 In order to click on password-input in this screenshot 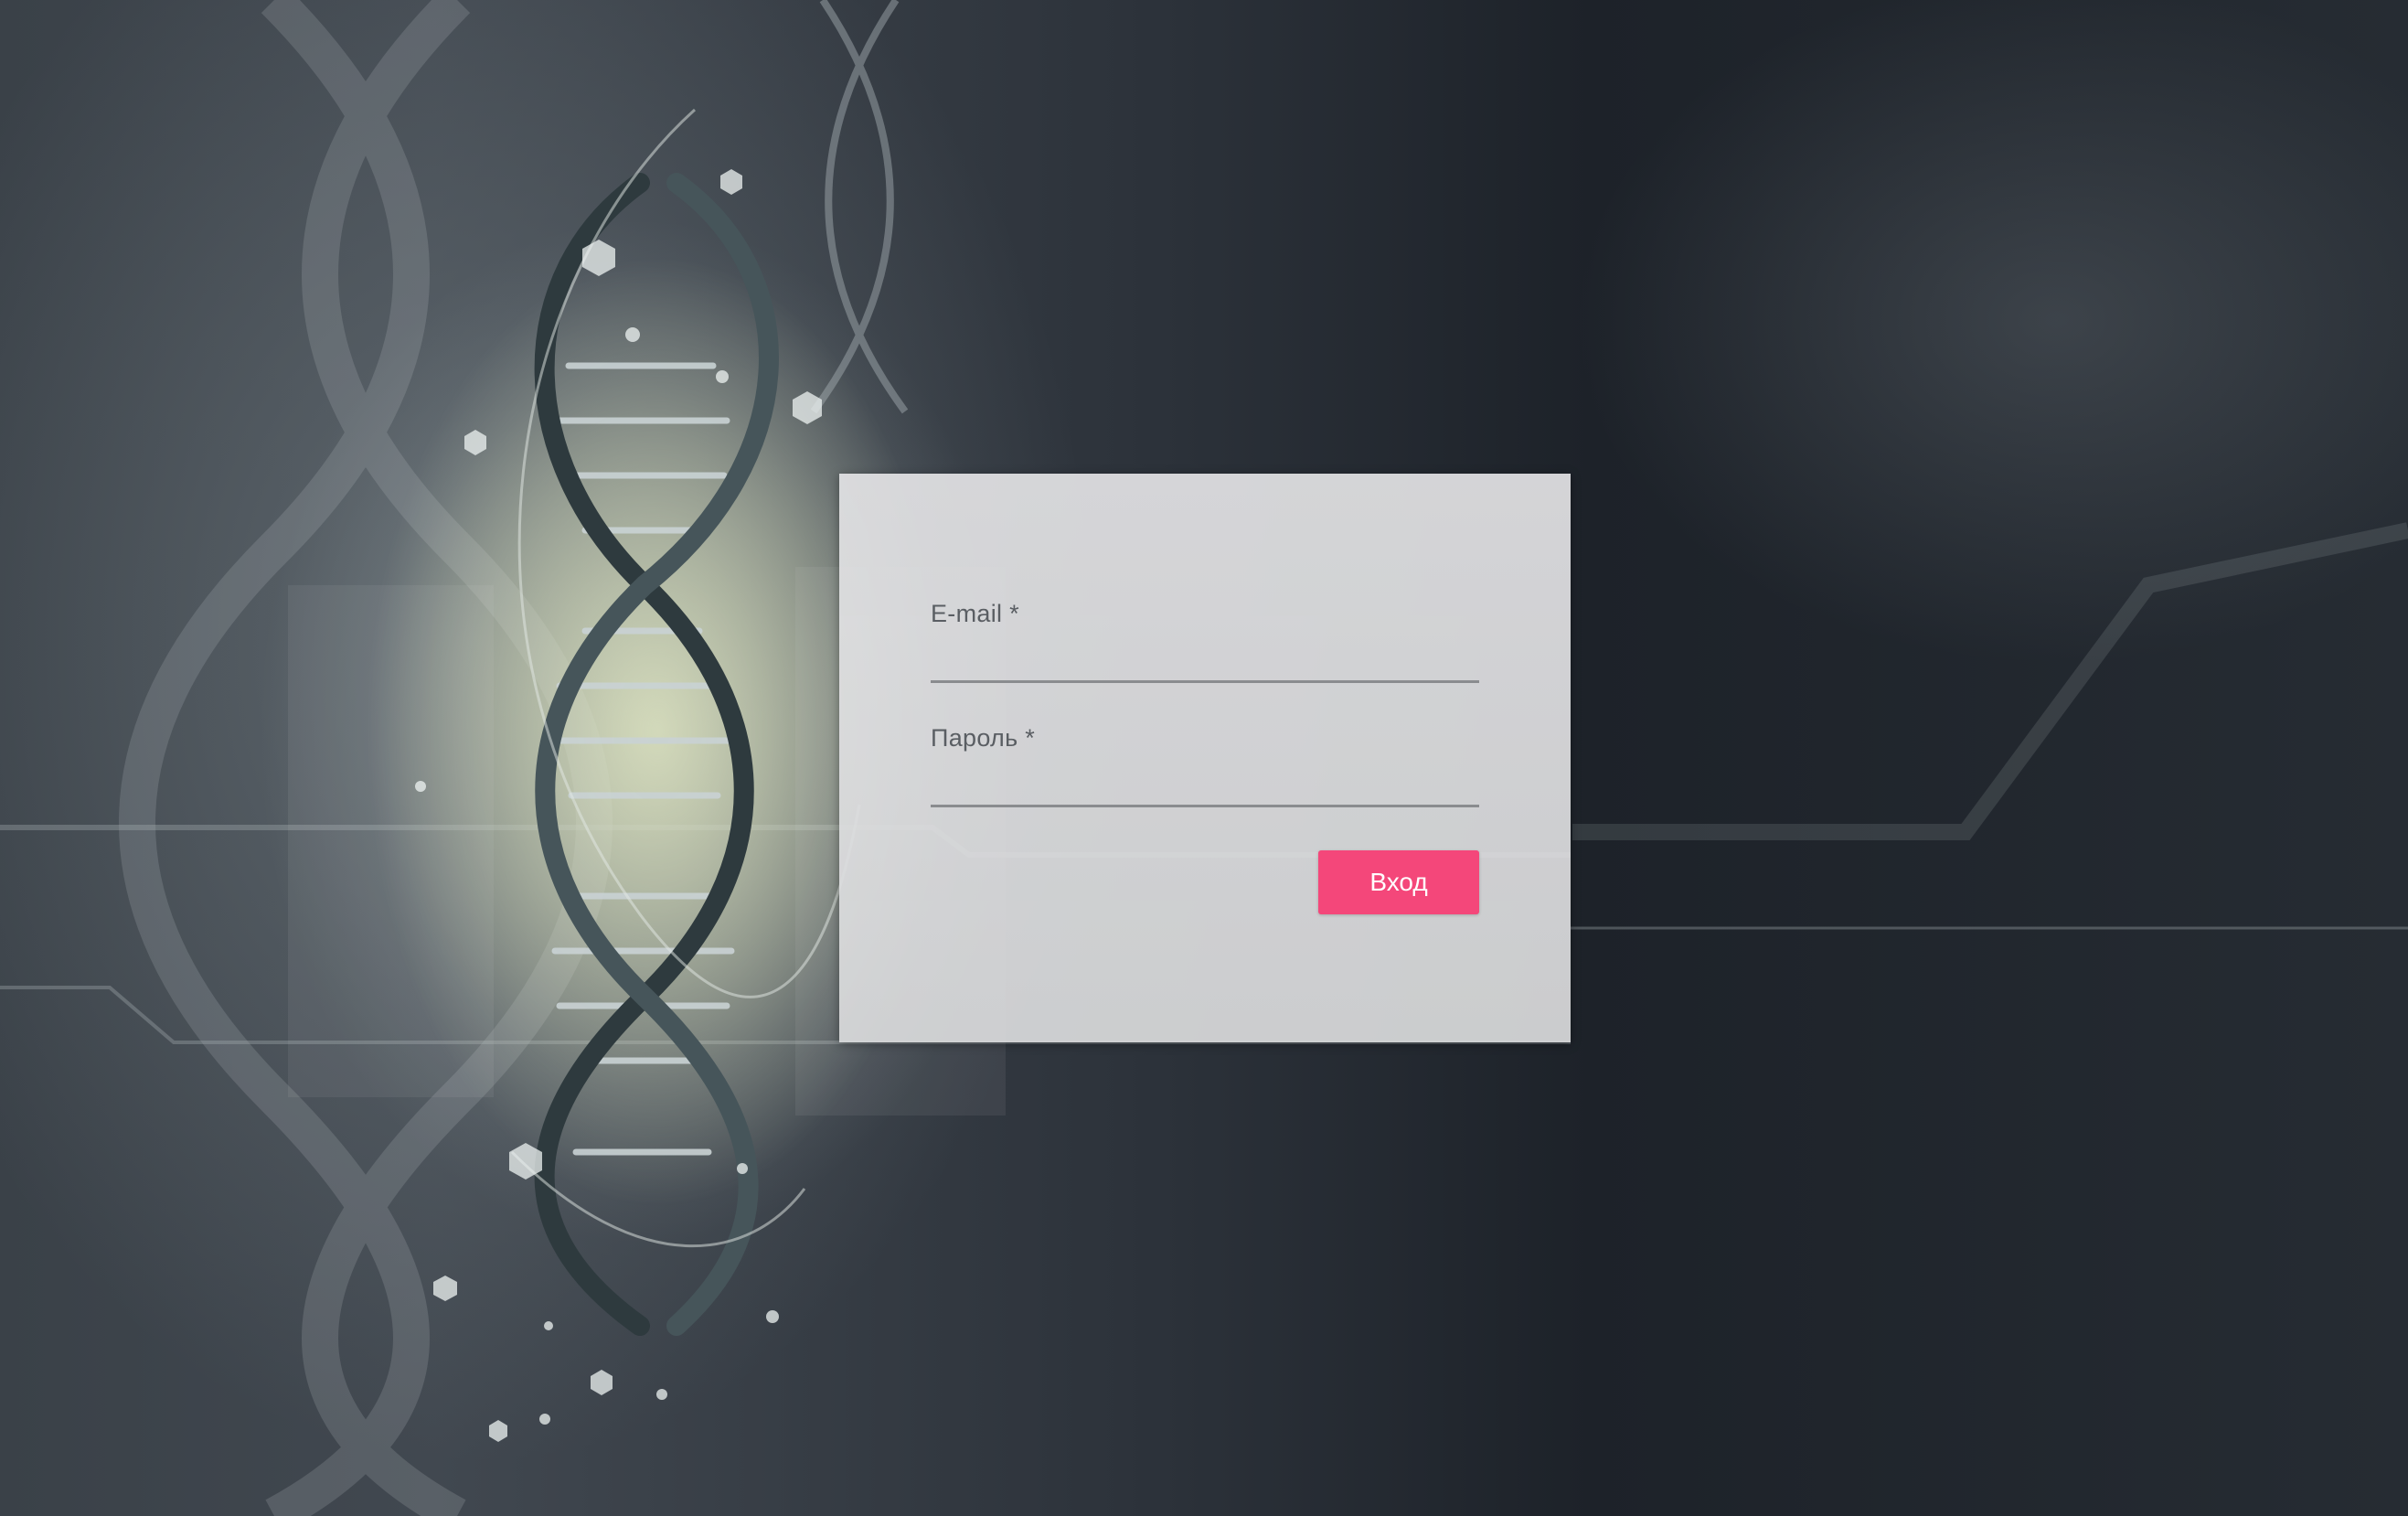, I will do `click(1205, 783)`.